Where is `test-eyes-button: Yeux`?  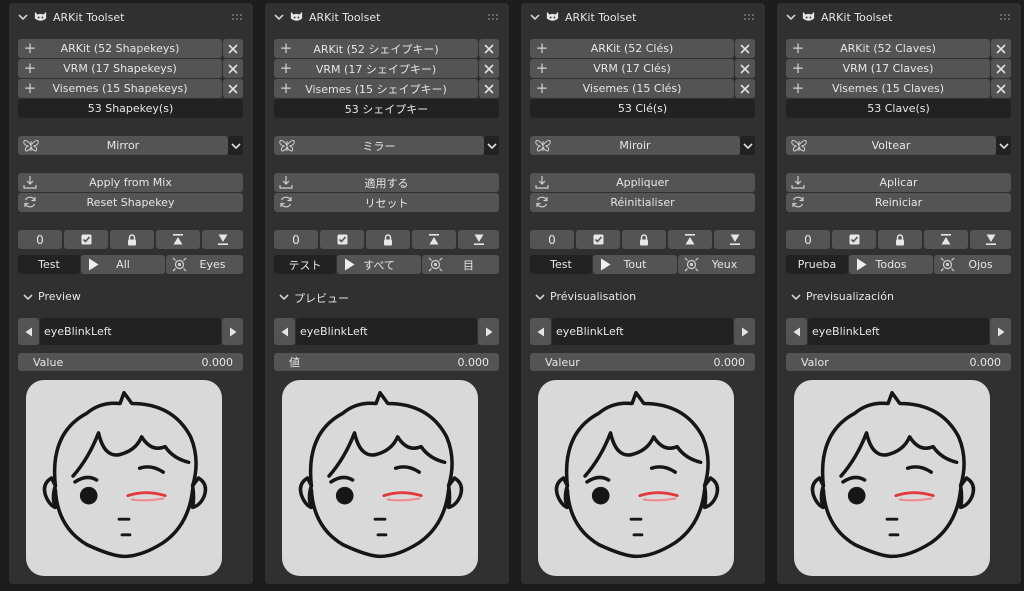
test-eyes-button: Yeux is located at coordinates (716, 264).